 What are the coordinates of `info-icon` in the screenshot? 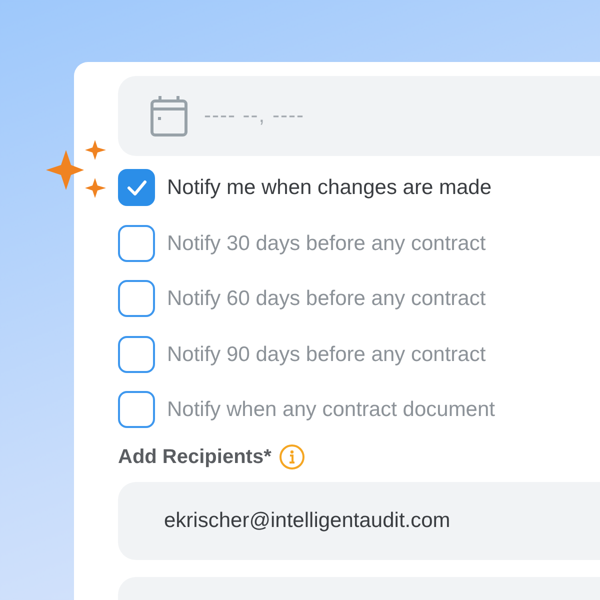 It's located at (292, 457).